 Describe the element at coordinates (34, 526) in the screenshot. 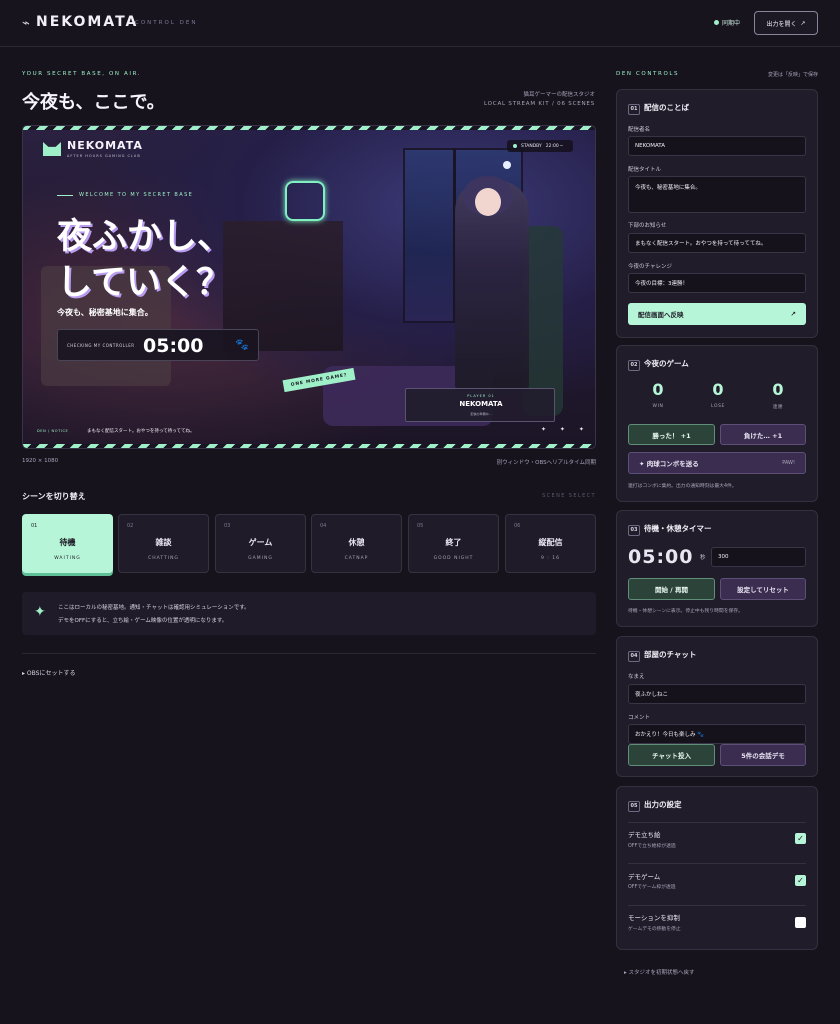

I see `scene-number: 01` at that location.